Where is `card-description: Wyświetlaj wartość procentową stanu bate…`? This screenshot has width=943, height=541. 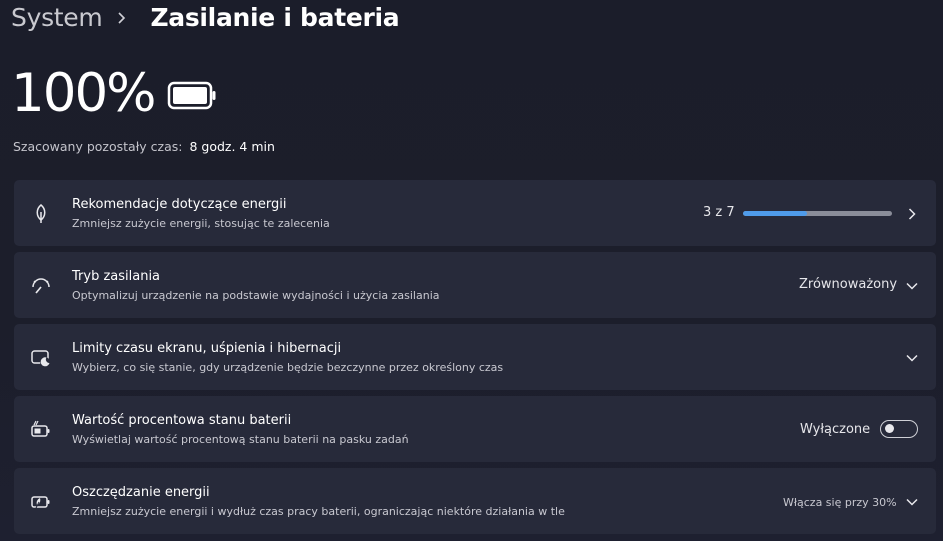 card-description: Wyświetlaj wartość procentową stanu bate… is located at coordinates (240, 439).